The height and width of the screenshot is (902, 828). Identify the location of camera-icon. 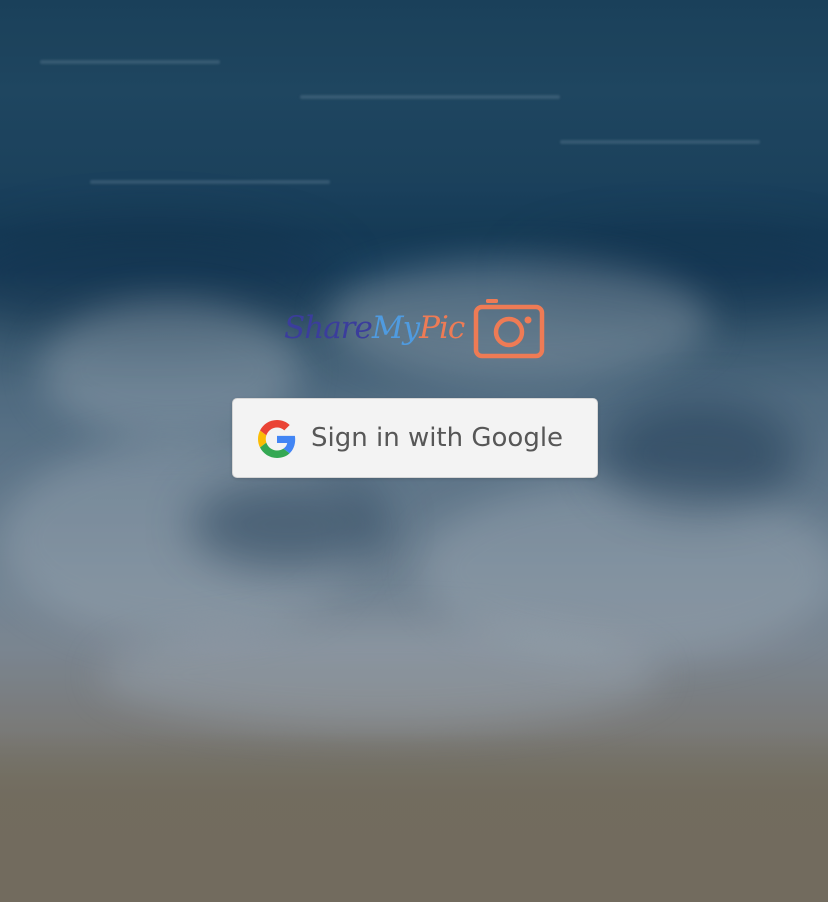
(509, 329).